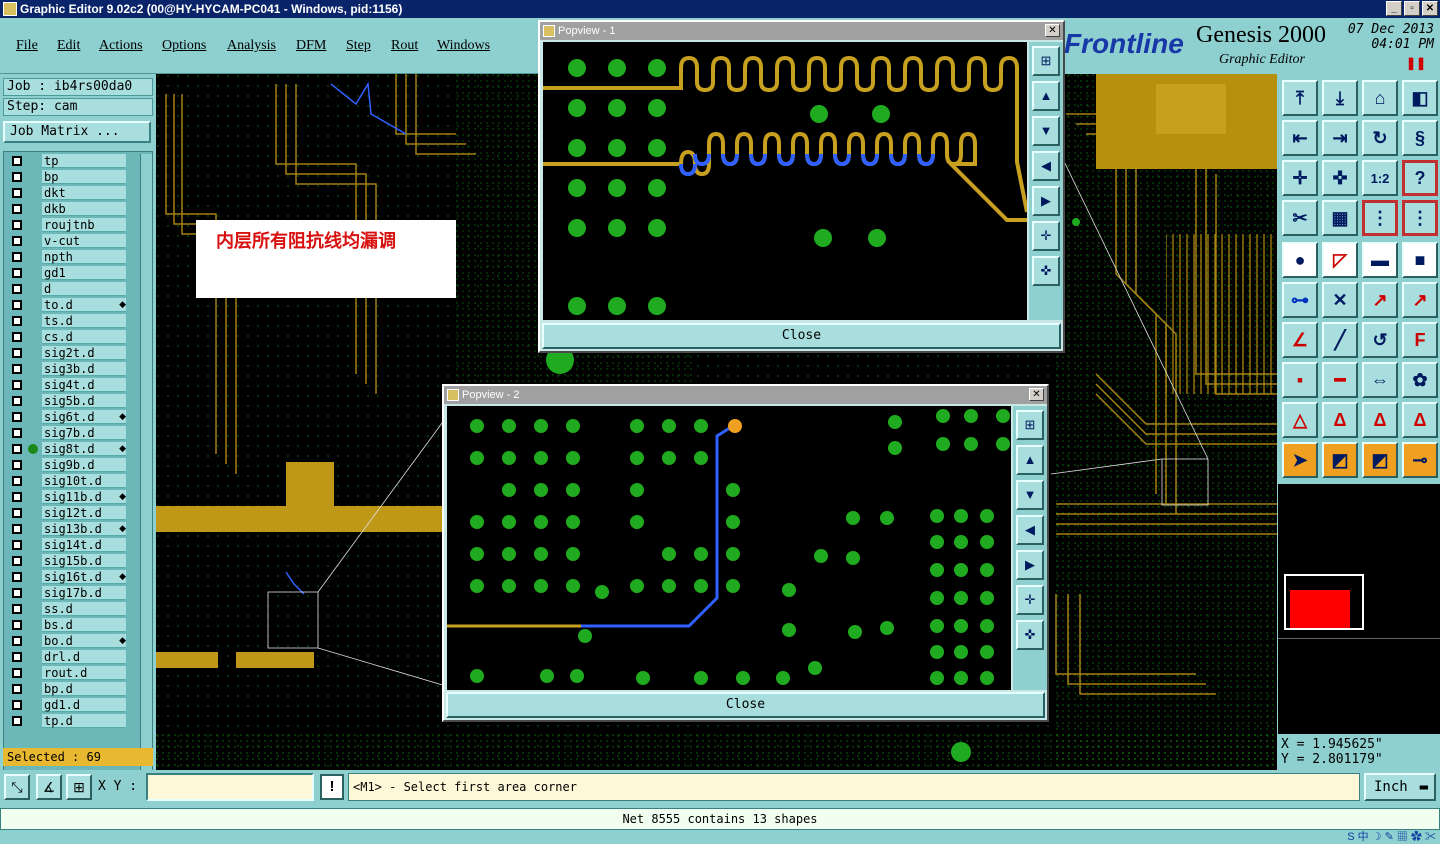 This screenshot has height=844, width=1440. Describe the element at coordinates (358, 46) in the screenshot. I see `menu-step: Step` at that location.